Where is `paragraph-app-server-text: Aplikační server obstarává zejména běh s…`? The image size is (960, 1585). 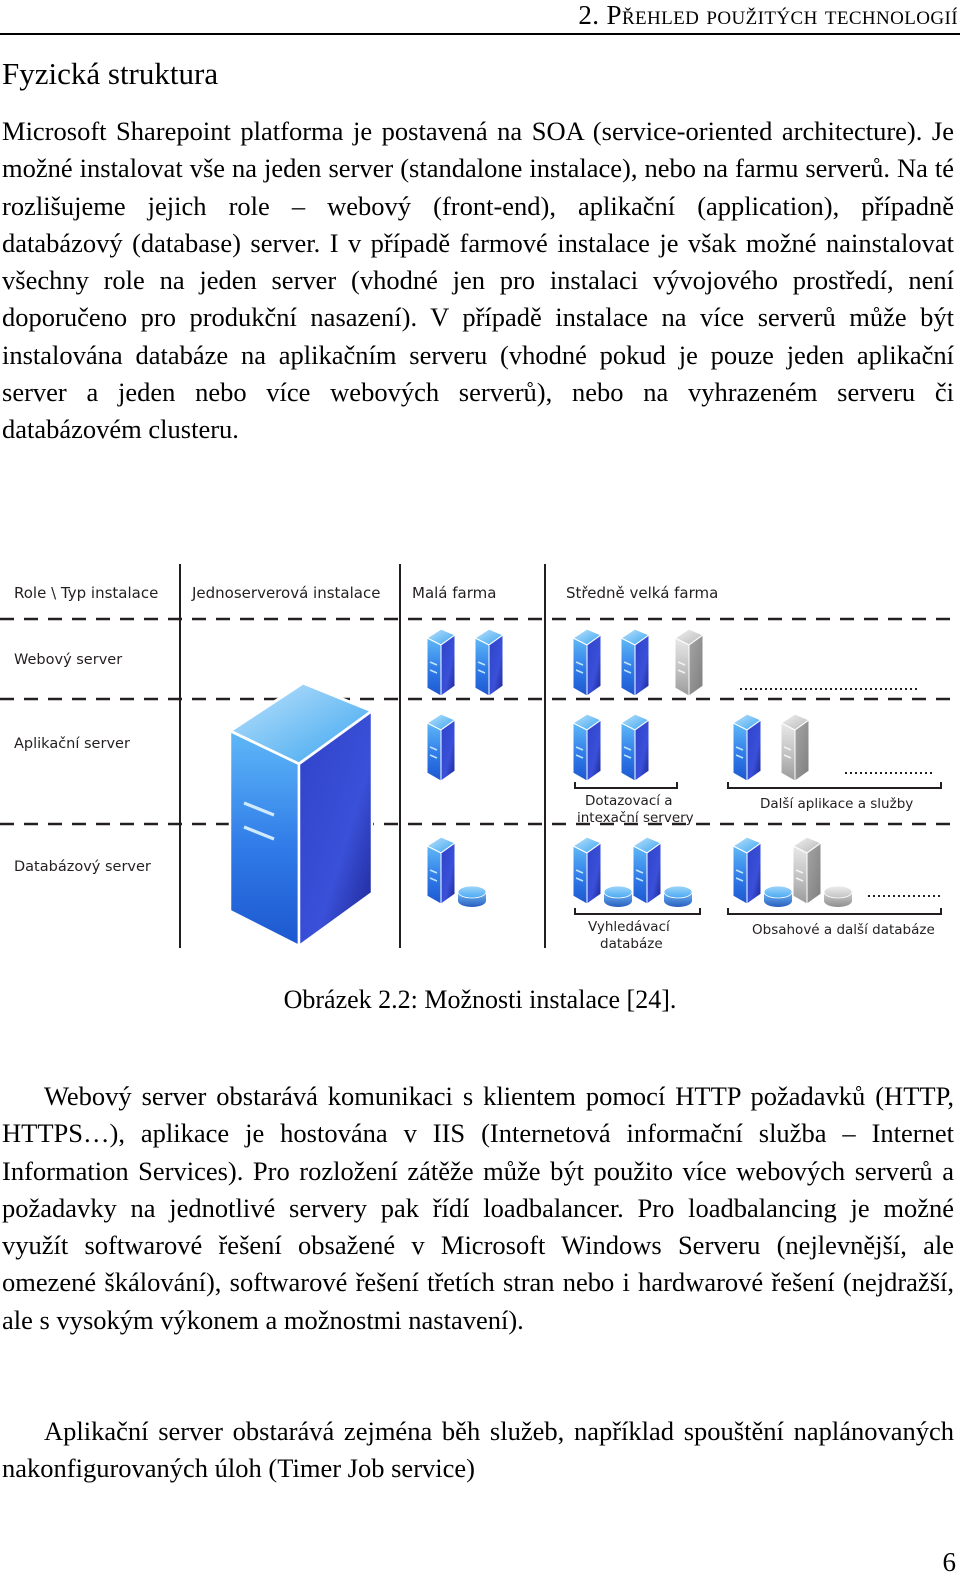 paragraph-app-server-text: Aplikační server obstarává zejména běh s… is located at coordinates (478, 1450).